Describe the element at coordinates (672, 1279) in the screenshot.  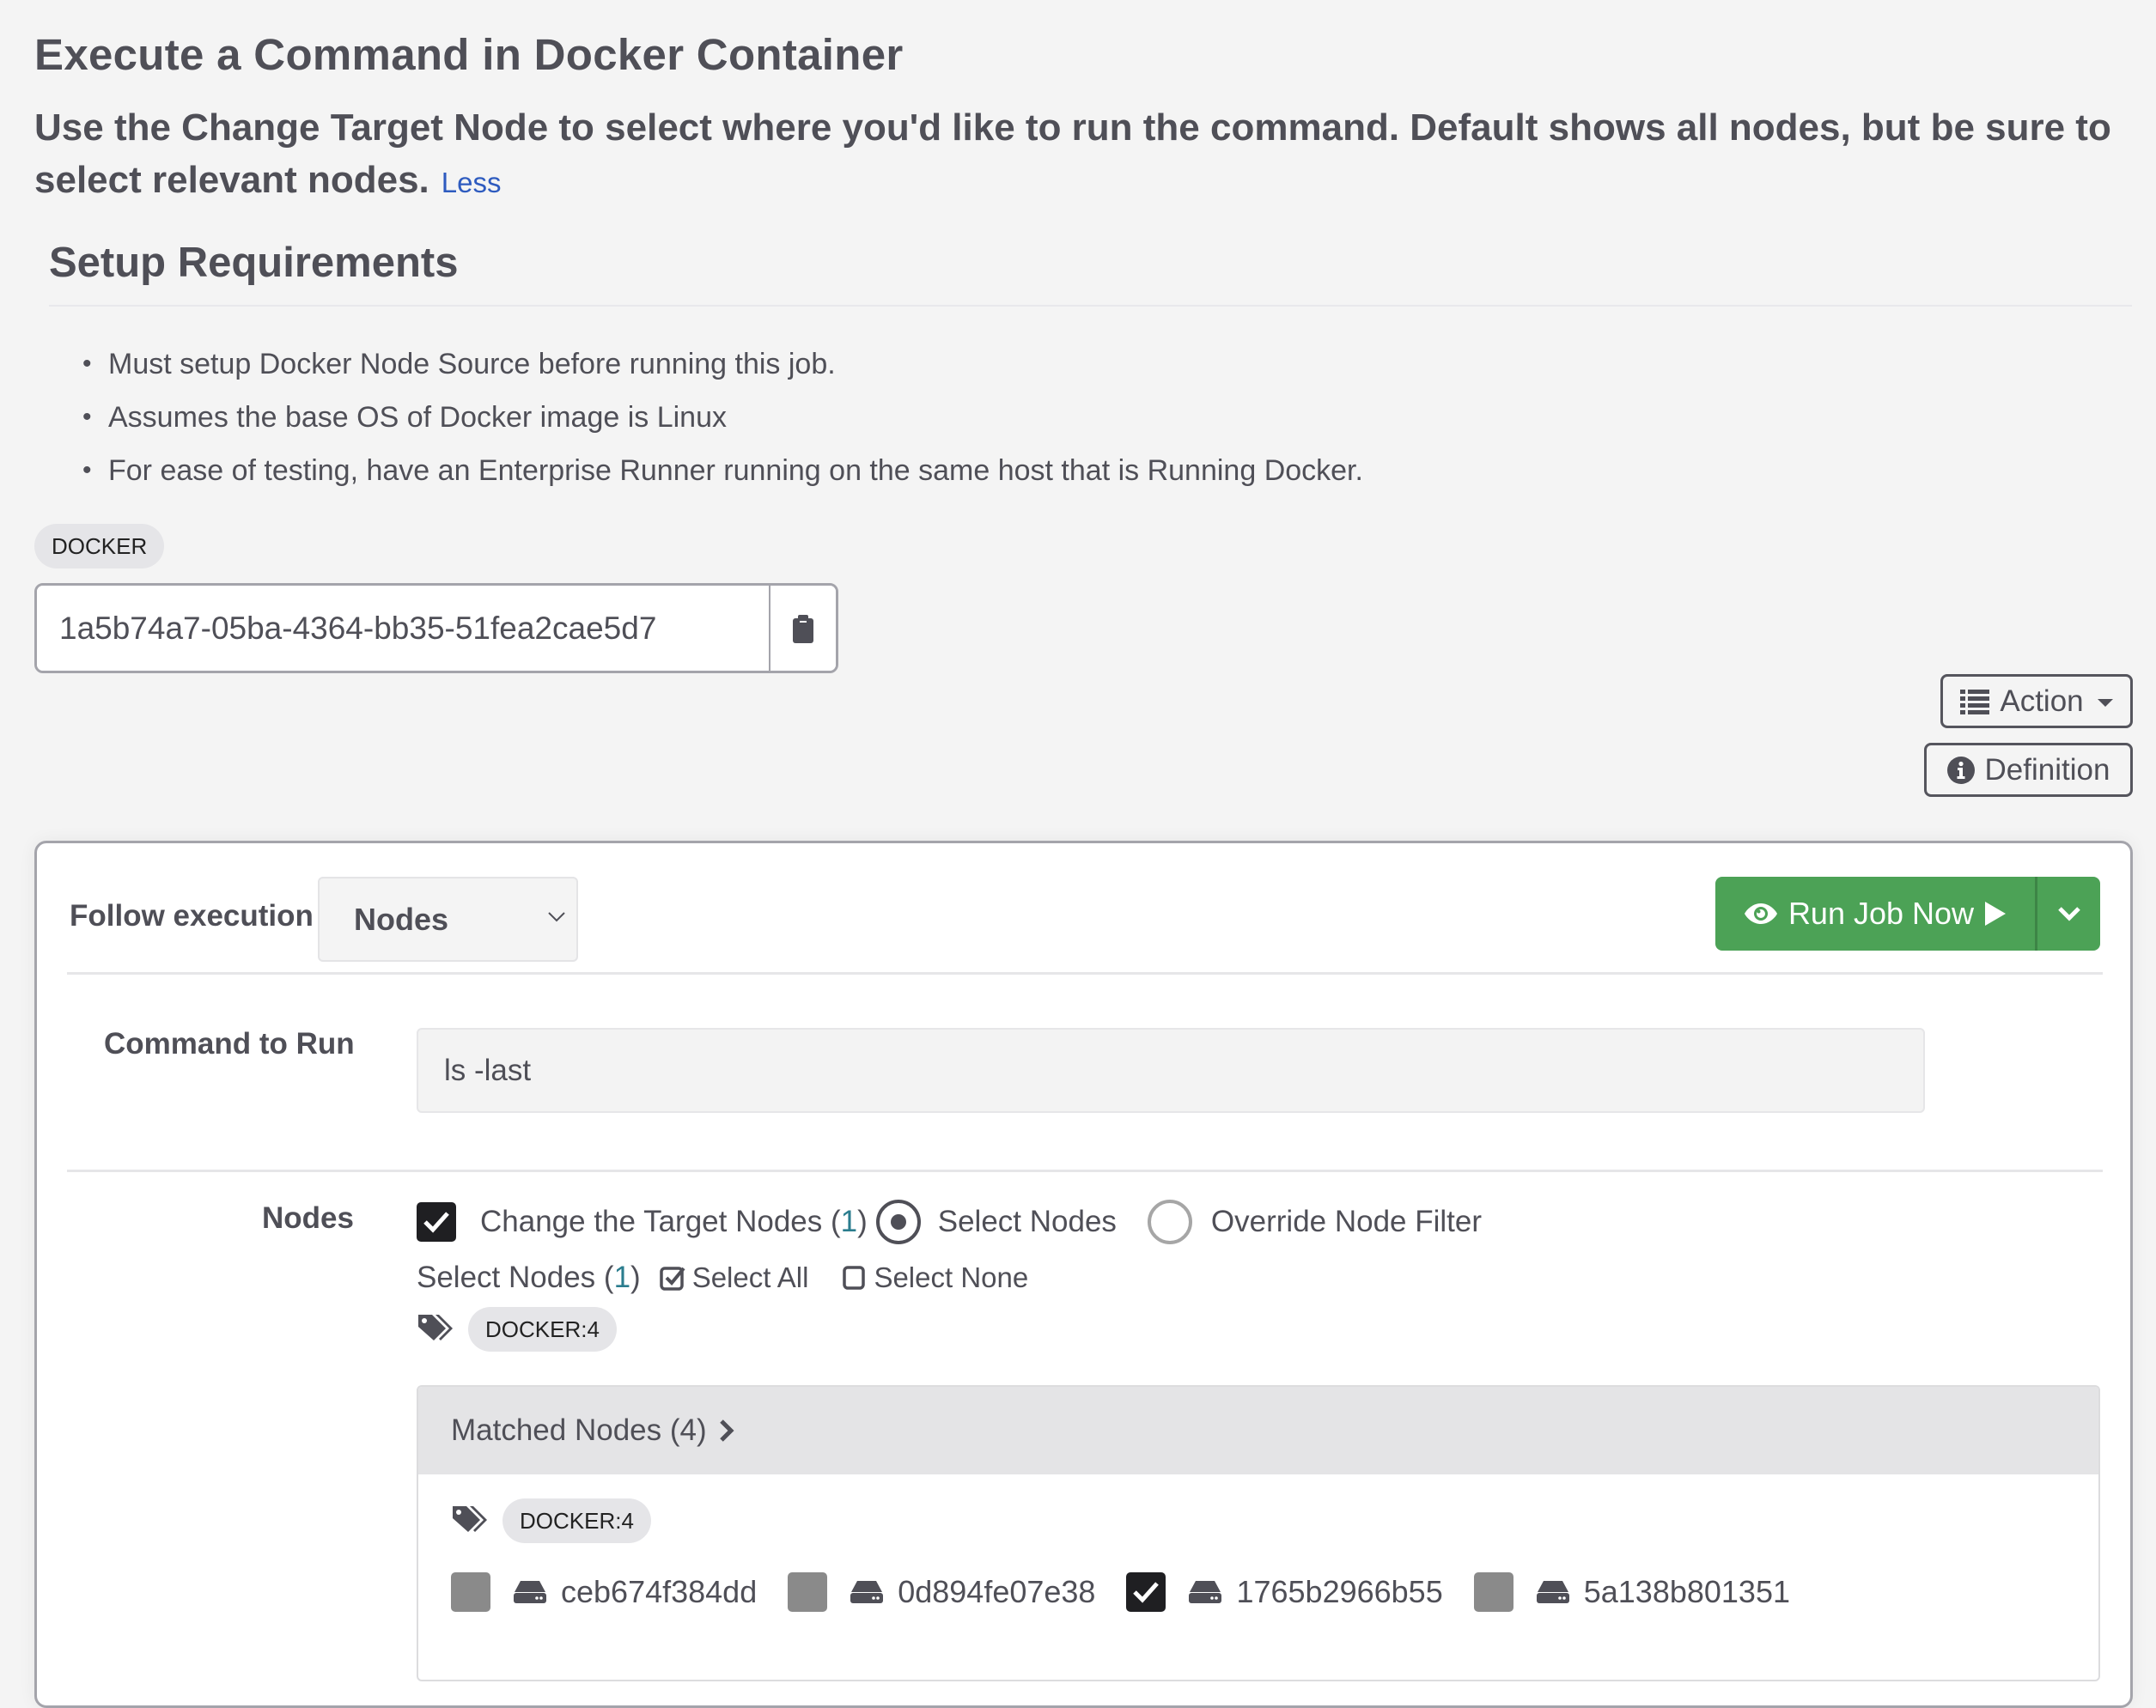
I see `check-square-icon` at that location.